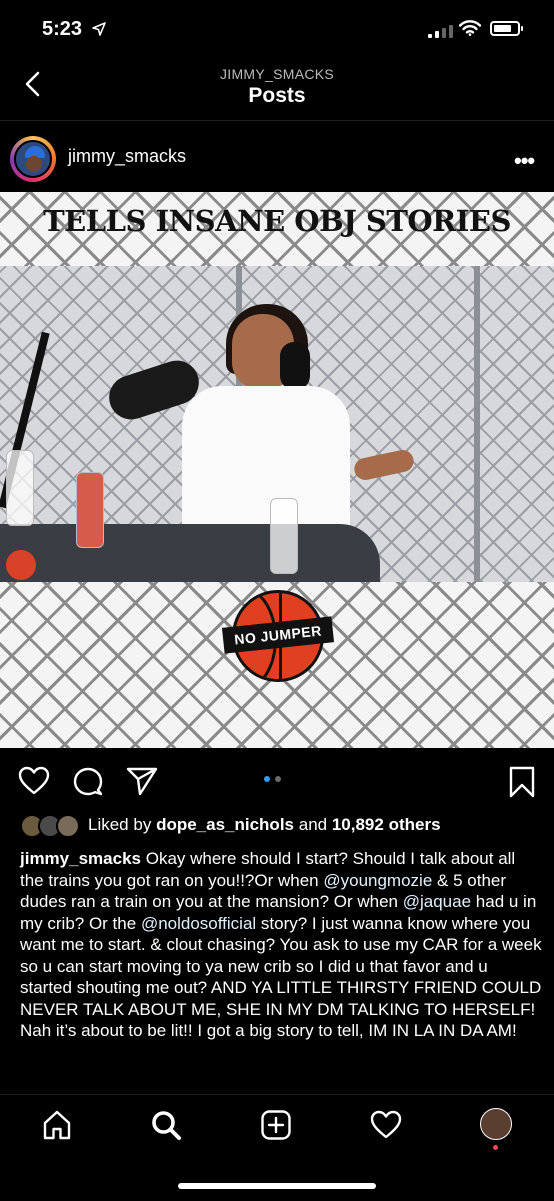 The height and width of the screenshot is (1201, 554). Describe the element at coordinates (278, 779) in the screenshot. I see `carousel-dot` at that location.